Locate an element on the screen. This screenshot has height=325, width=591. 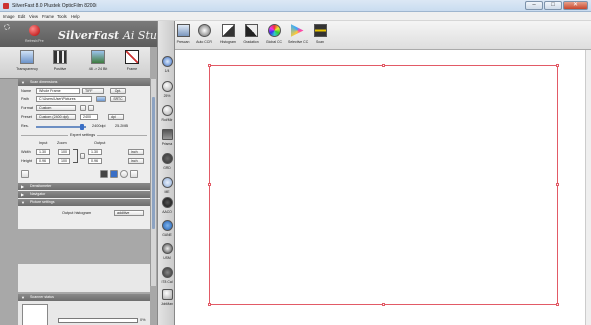
prisma-icon is located at coordinates (167, 134).